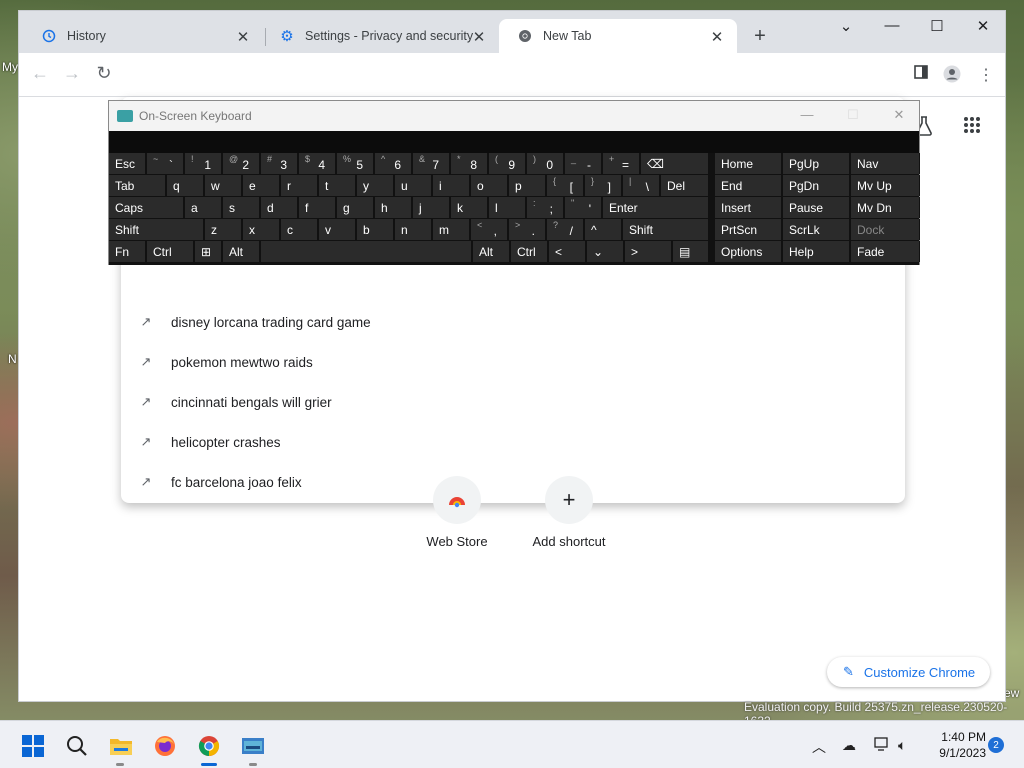  What do you see at coordinates (529, 251) in the screenshot?
I see `key-ctrl: Ctrl` at bounding box center [529, 251].